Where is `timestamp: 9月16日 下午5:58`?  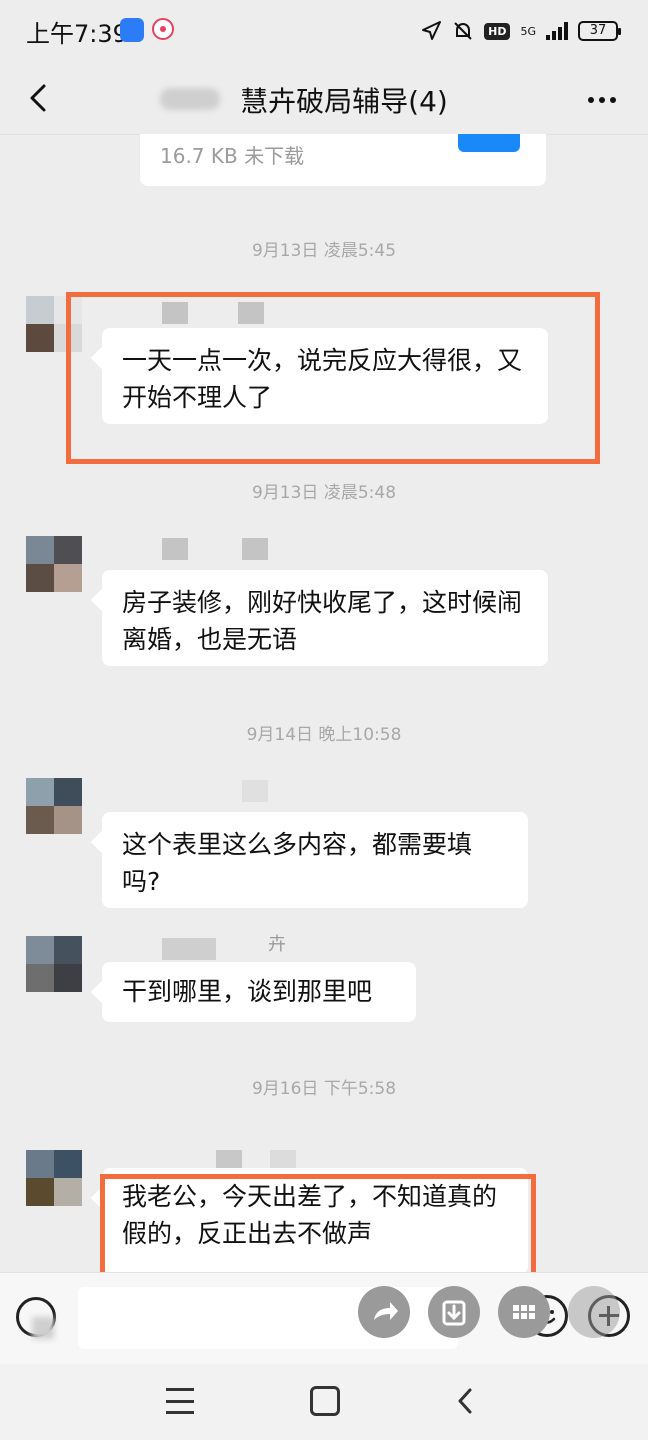
timestamp: 9月16日 下午5:58 is located at coordinates (324, 1089).